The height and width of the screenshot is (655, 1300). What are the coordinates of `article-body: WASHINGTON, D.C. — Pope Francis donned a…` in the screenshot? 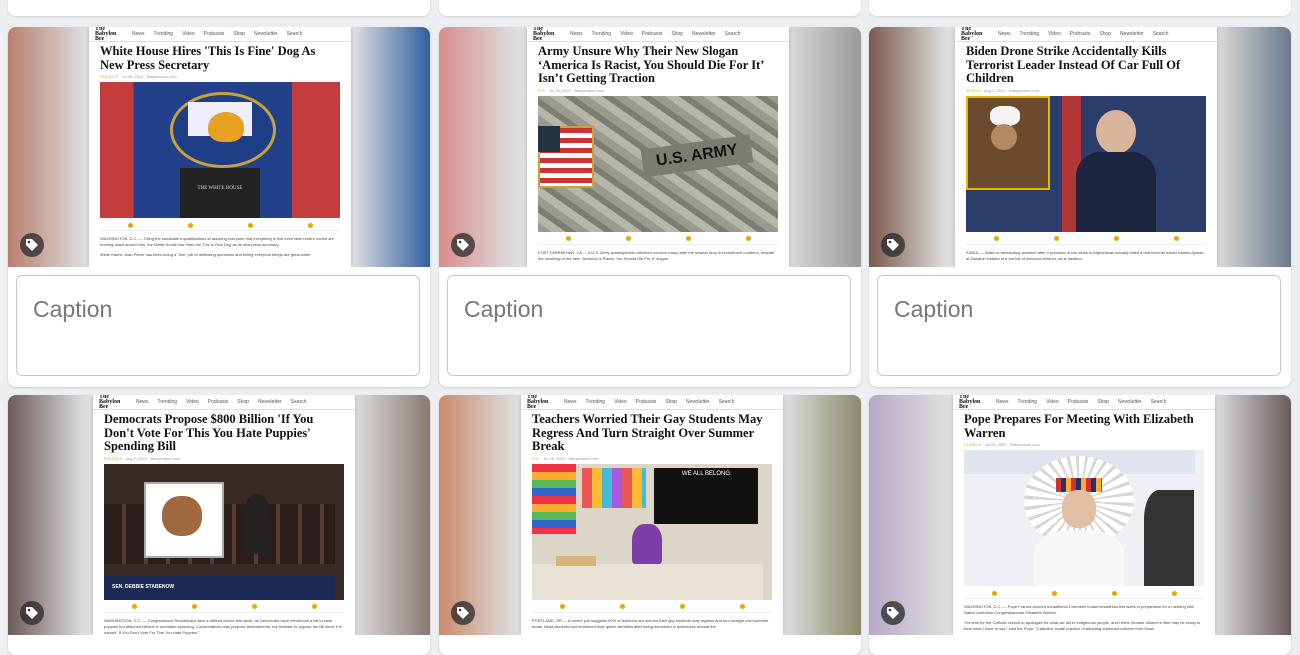 It's located at (1084, 618).